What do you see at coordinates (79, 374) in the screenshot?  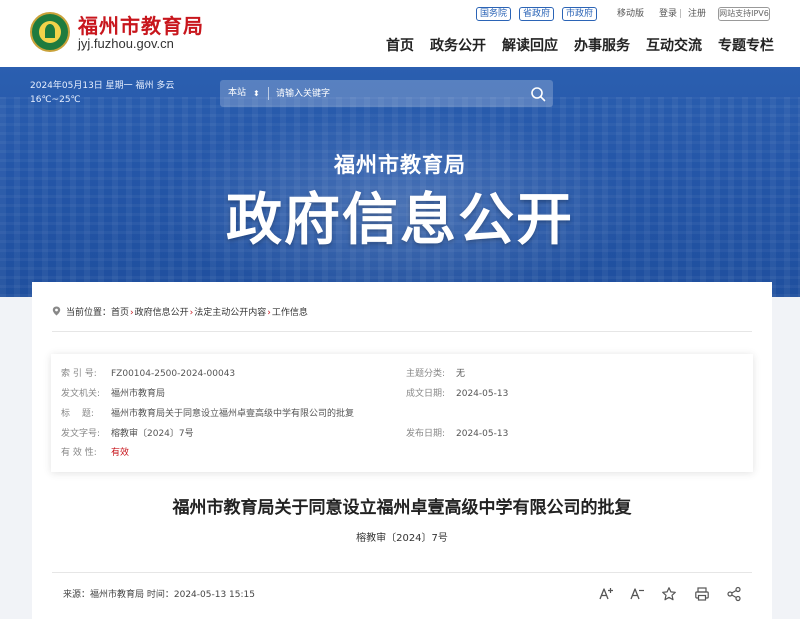 I see `meta-index-label: 索 引 号:` at bounding box center [79, 374].